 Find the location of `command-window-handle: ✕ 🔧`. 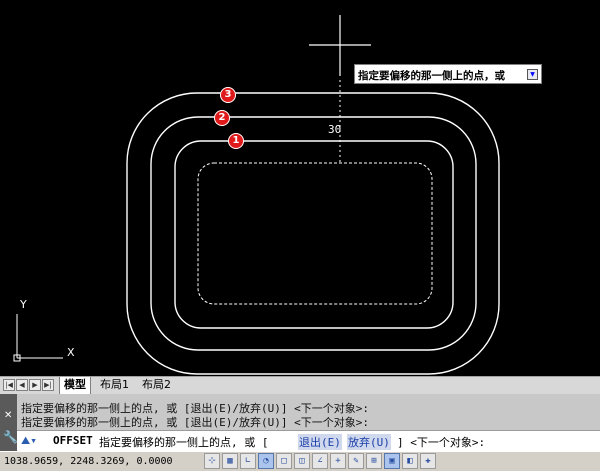

command-window-handle: ✕ 🔧 is located at coordinates (9, 422).